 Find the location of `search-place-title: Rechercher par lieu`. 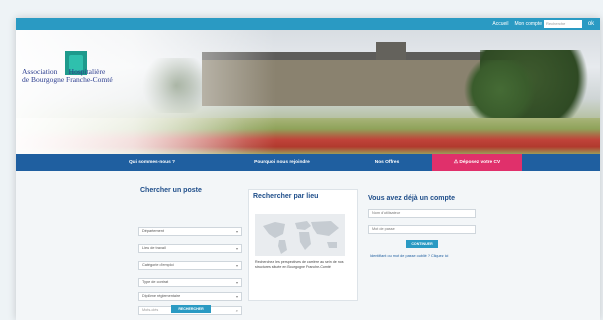

search-place-title: Rechercher par lieu is located at coordinates (286, 196).